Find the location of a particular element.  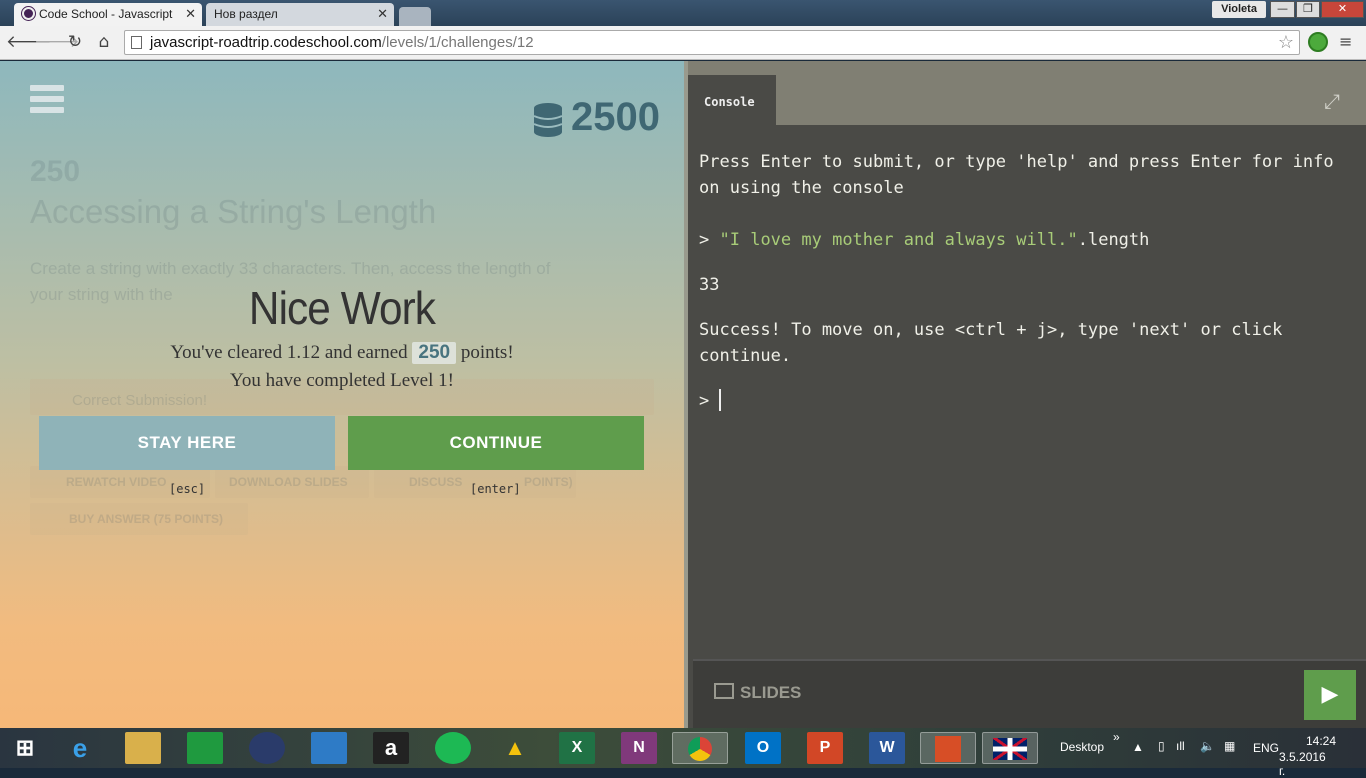

coins-icon is located at coordinates (548, 120).